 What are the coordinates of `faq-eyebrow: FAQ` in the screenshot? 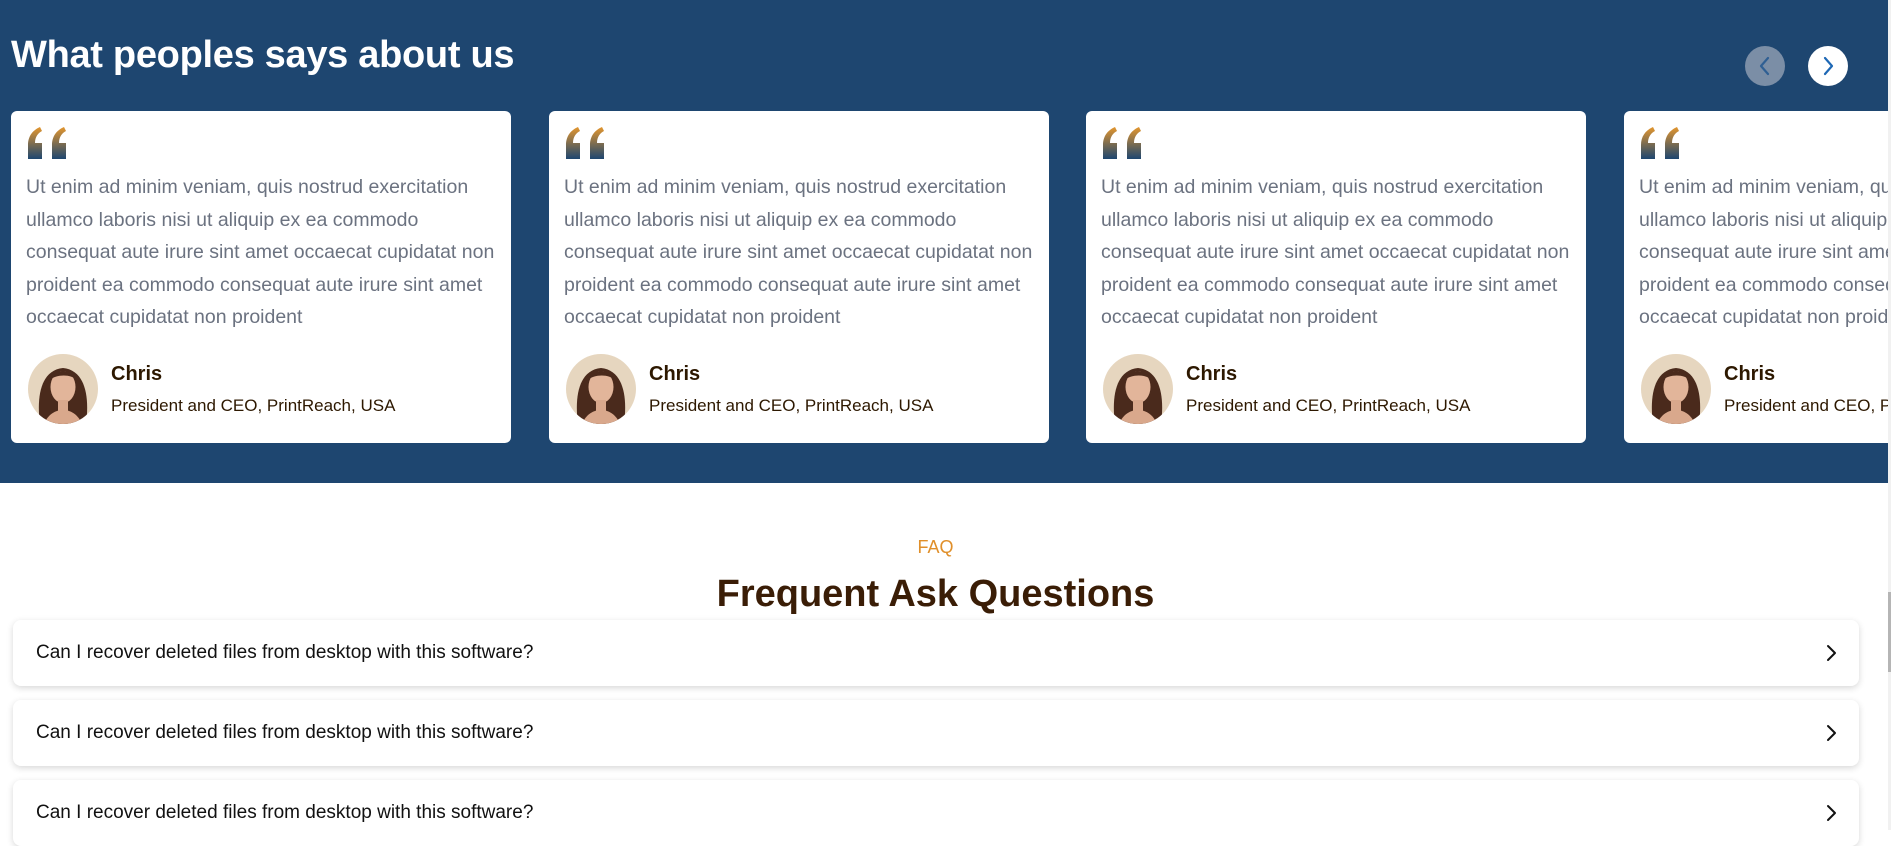 It's located at (935, 547).